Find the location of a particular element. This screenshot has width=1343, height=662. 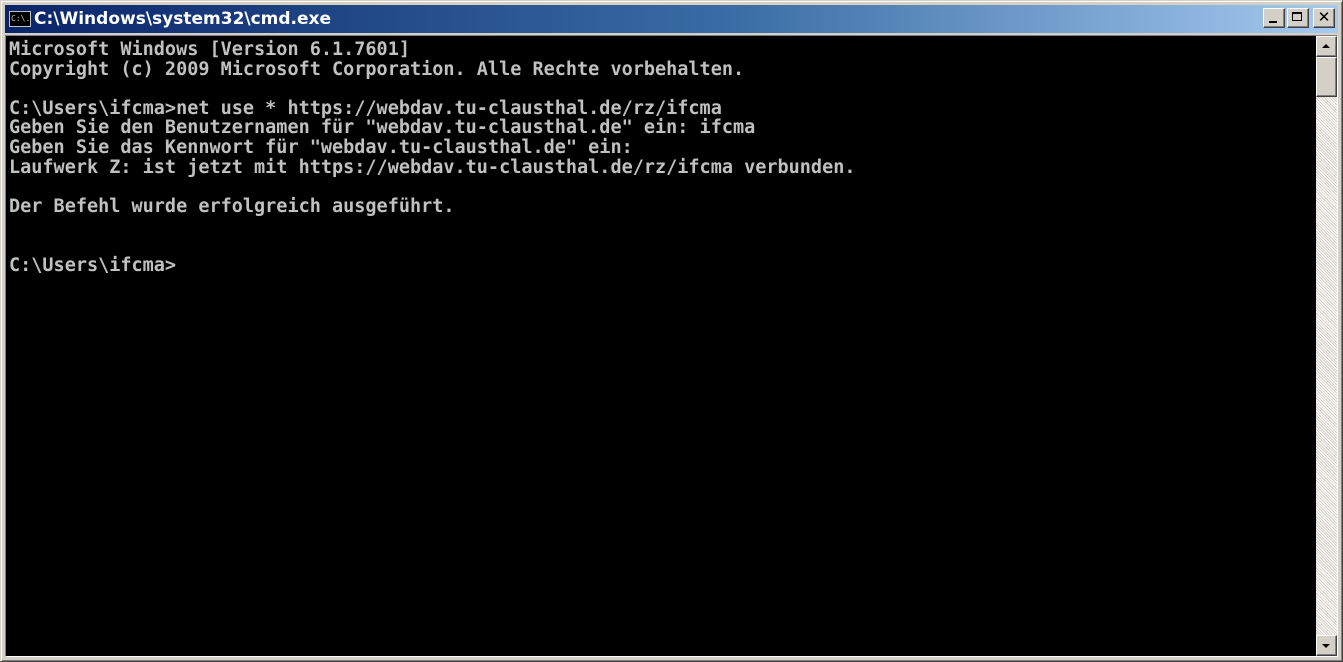

scrollbar-thumb is located at coordinates (1326, 77).